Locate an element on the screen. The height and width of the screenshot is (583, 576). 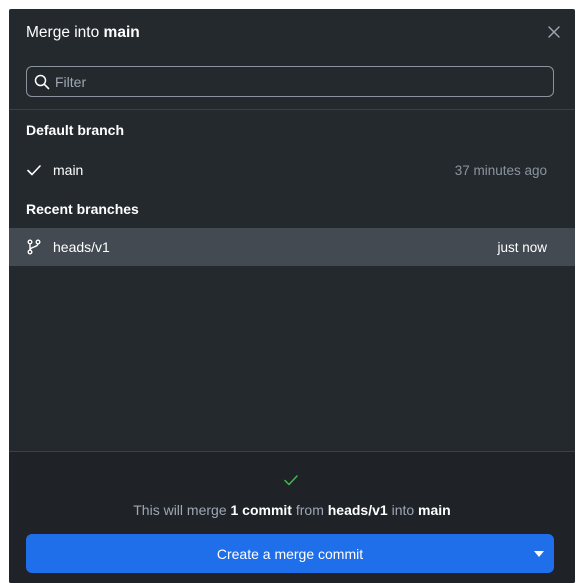
create-merge-commit-button: Create a merge commit is located at coordinates (290, 553).